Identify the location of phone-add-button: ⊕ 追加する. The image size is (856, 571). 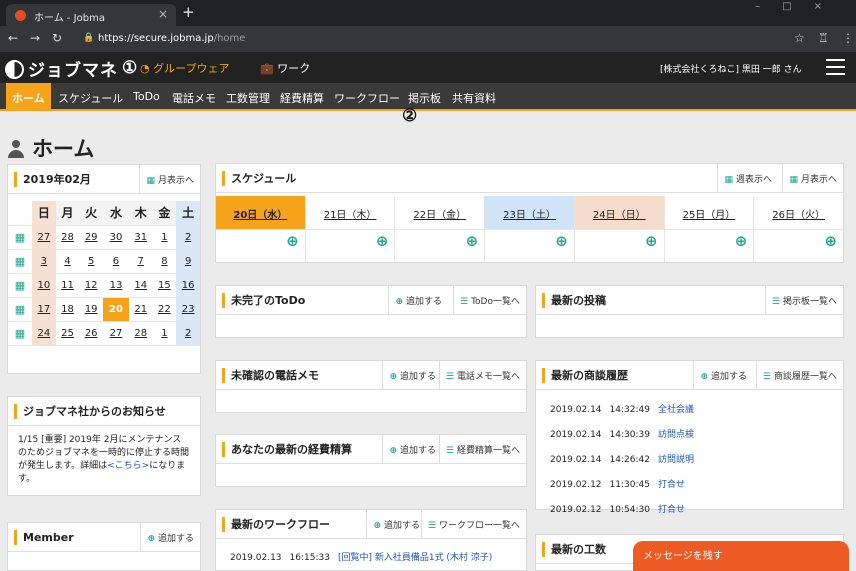
(412, 375).